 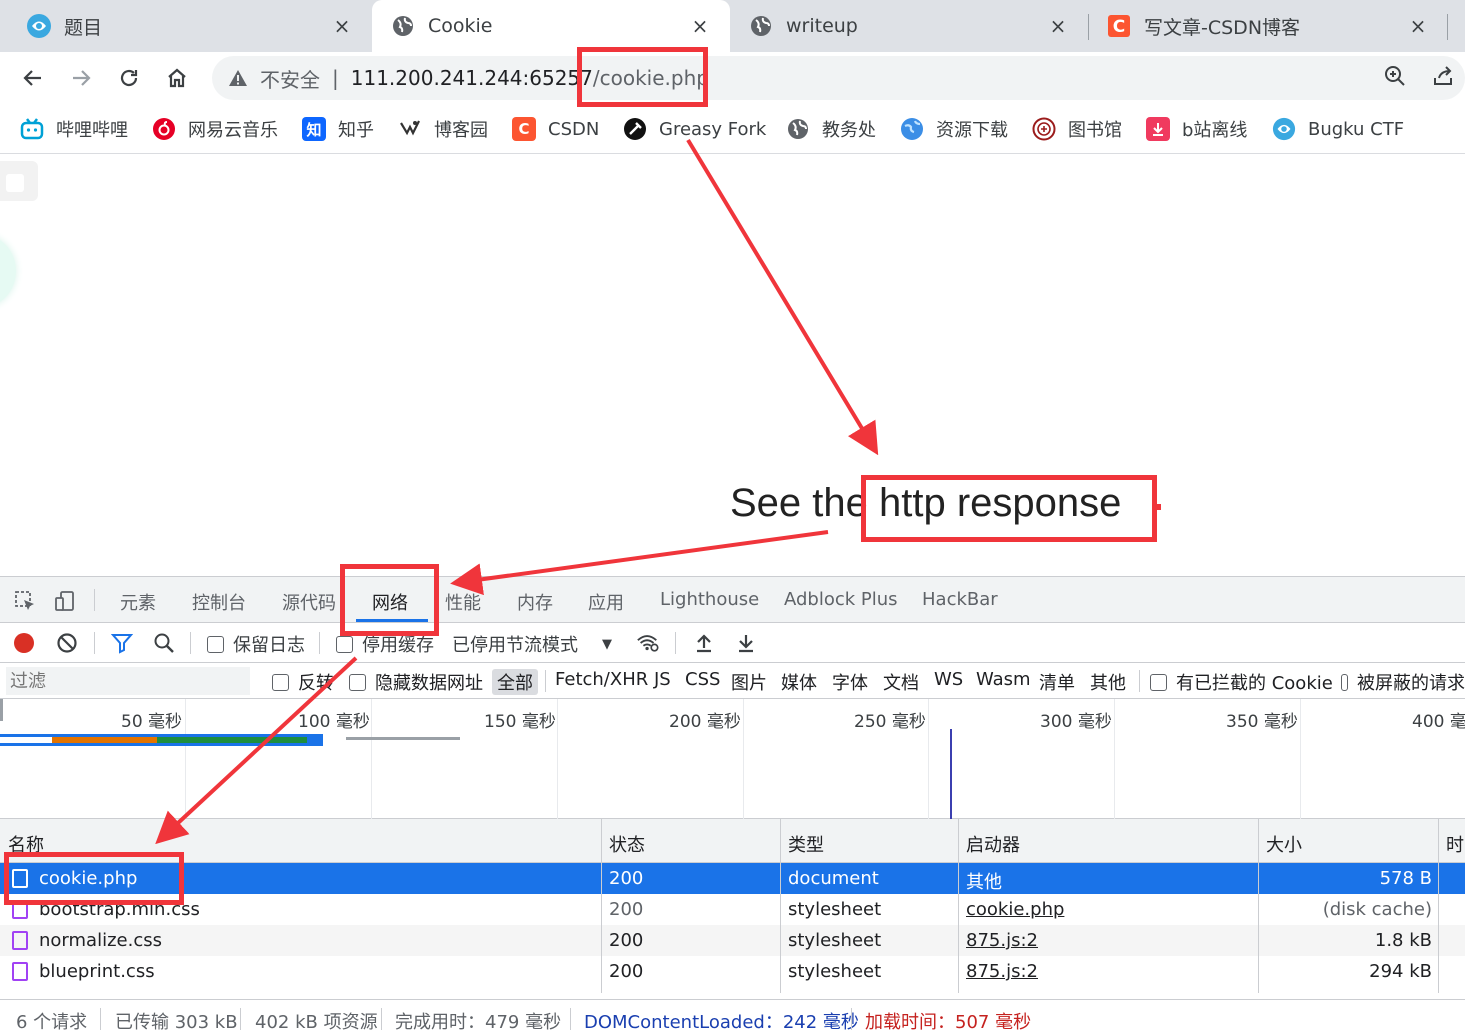 What do you see at coordinates (838, 78) in the screenshot?
I see `address-bar: 不安全 | 111.200.241.244:65257/cookie.php` at bounding box center [838, 78].